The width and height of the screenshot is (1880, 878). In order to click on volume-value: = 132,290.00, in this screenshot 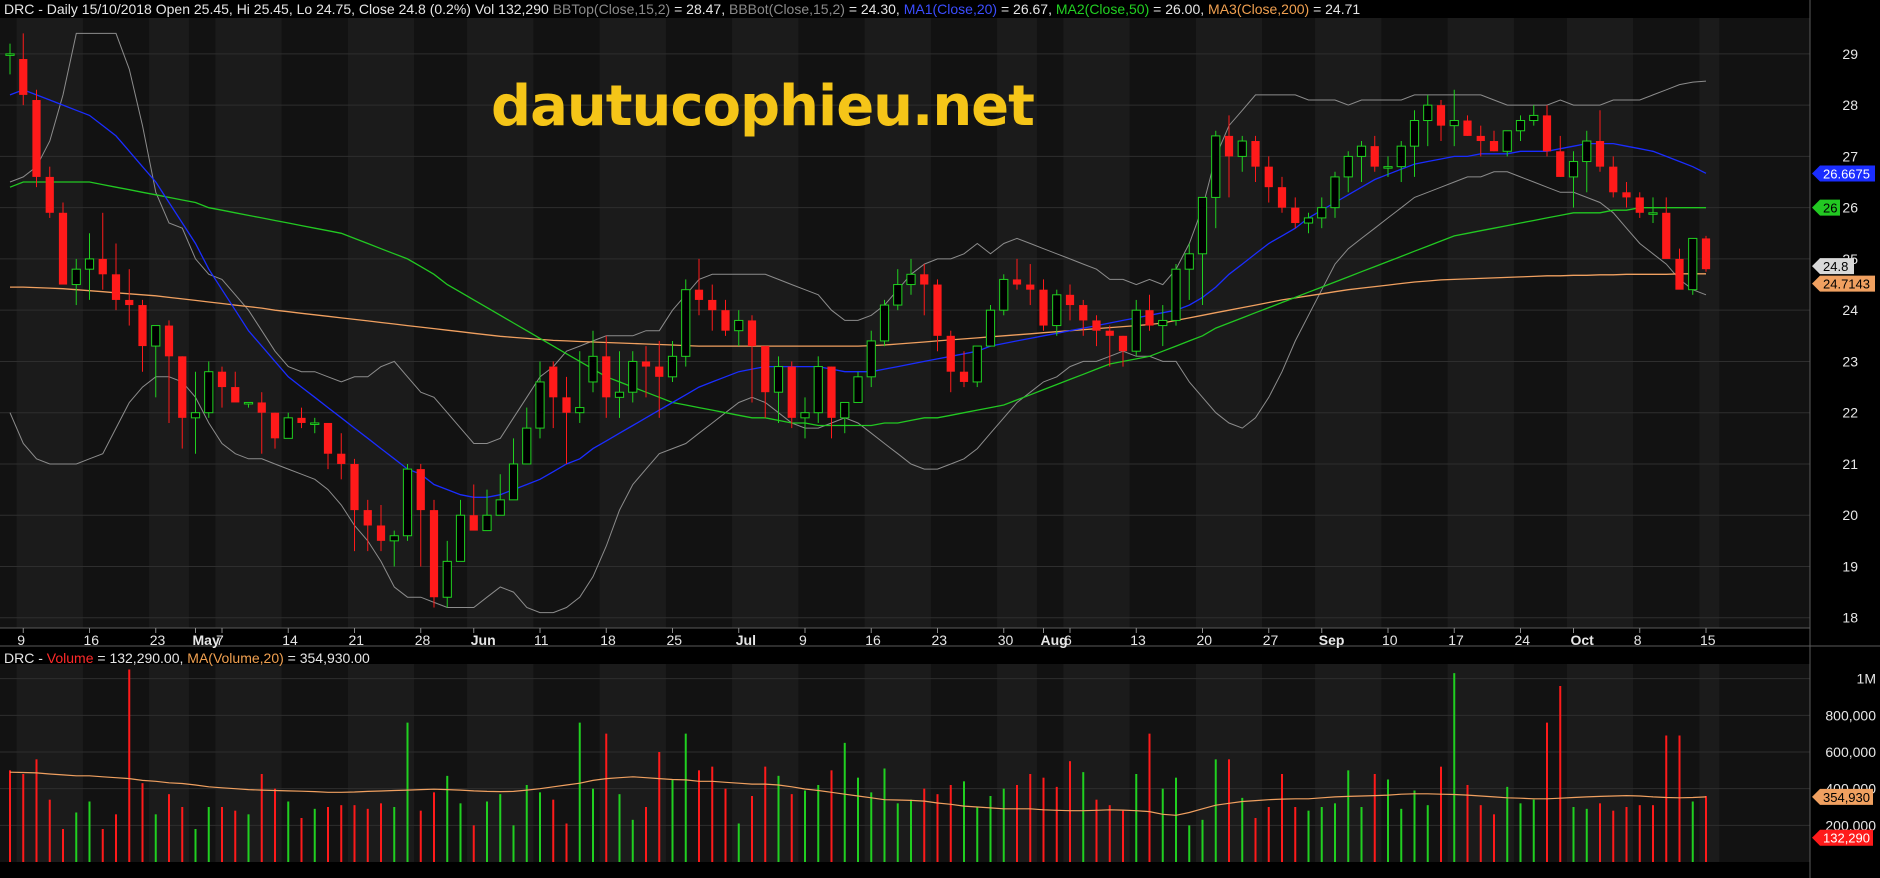, I will do `click(140, 658)`.